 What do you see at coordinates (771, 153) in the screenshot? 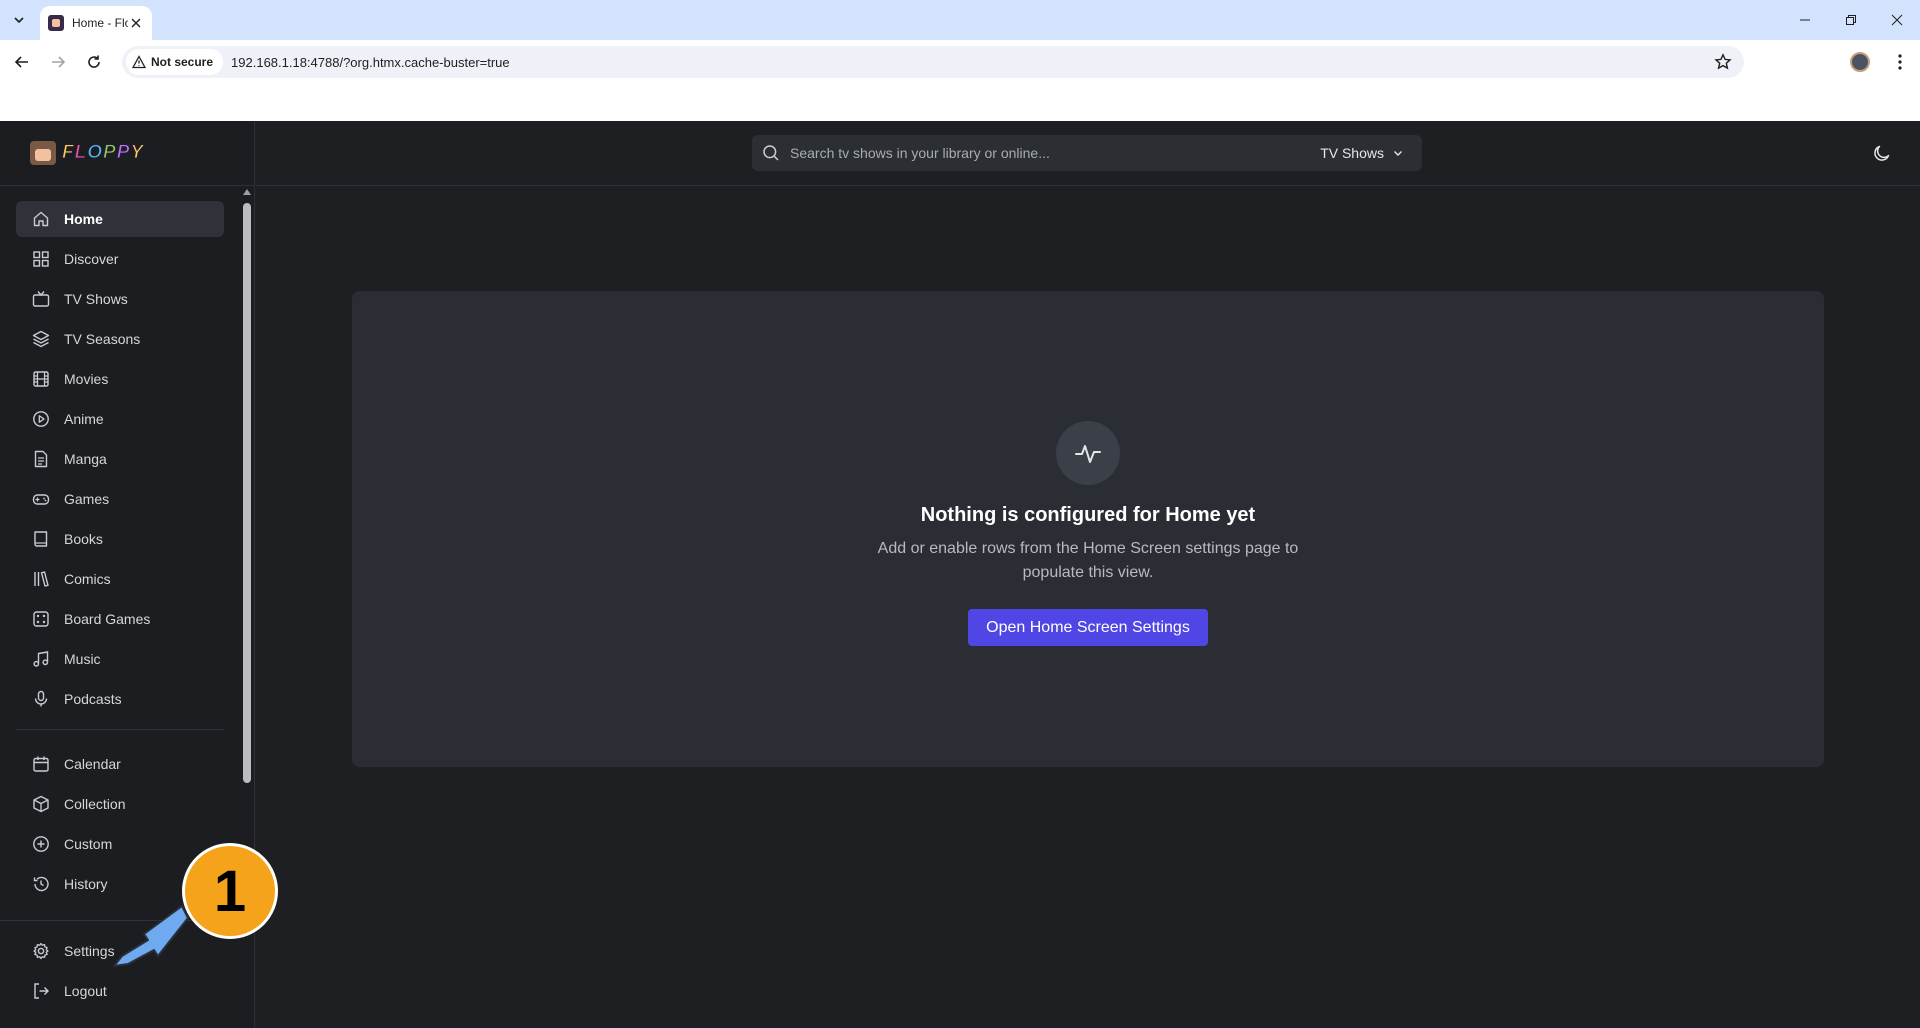
I see `search-icon` at bounding box center [771, 153].